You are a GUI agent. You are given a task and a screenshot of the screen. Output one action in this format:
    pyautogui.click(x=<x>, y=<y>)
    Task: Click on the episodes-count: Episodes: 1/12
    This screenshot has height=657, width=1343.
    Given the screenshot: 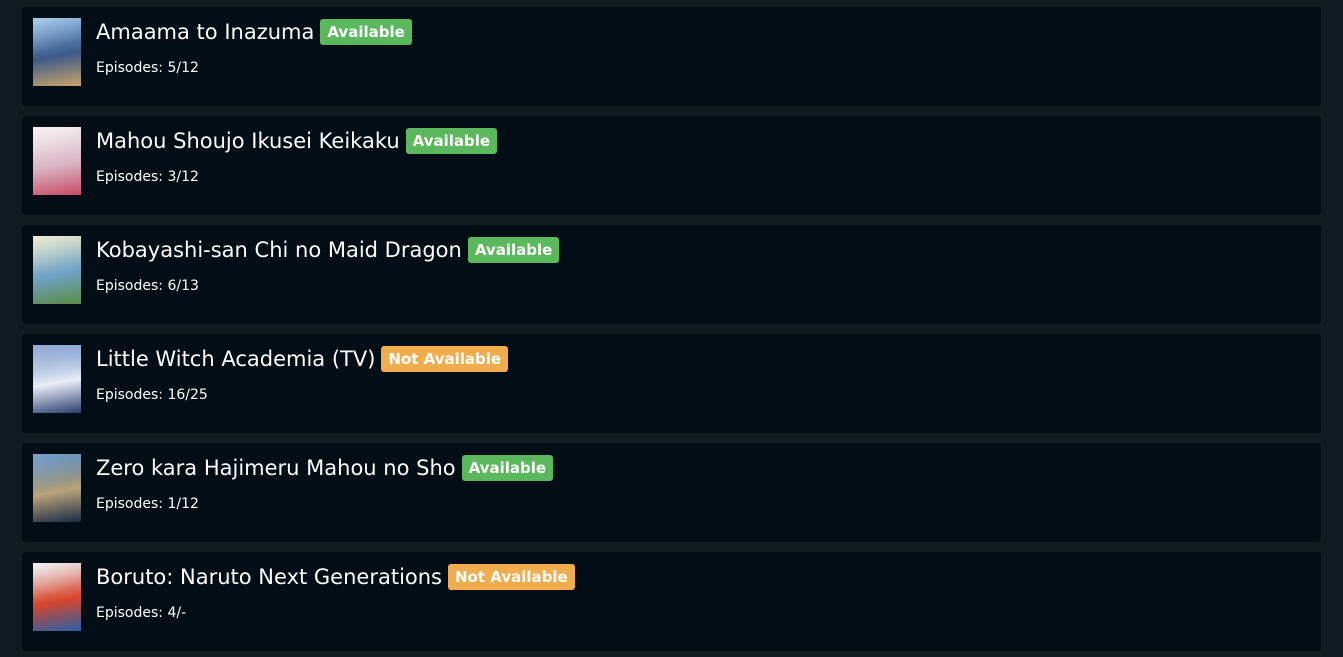 What is the action you would take?
    pyautogui.click(x=147, y=504)
    